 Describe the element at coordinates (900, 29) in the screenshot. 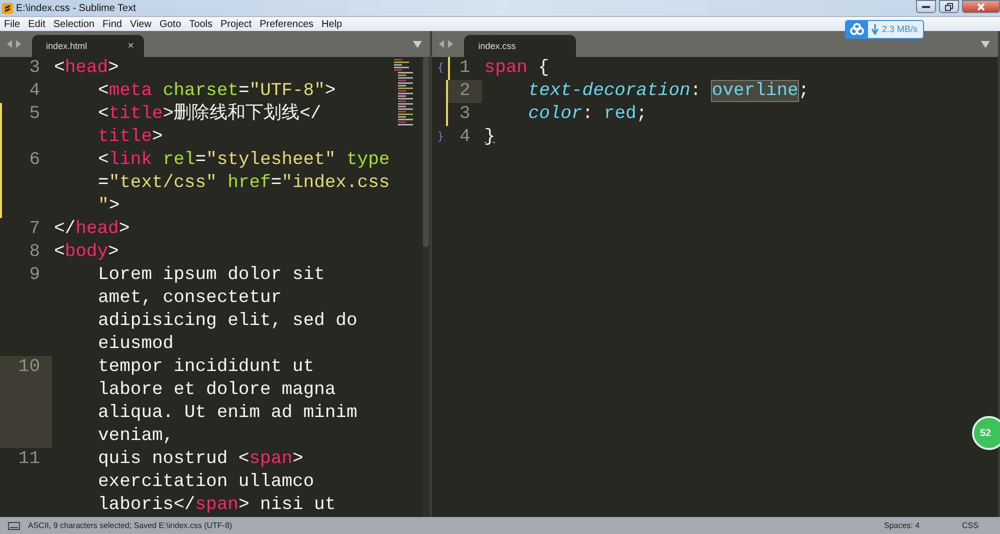

I see `download-speed: 2.3 MB/s` at that location.